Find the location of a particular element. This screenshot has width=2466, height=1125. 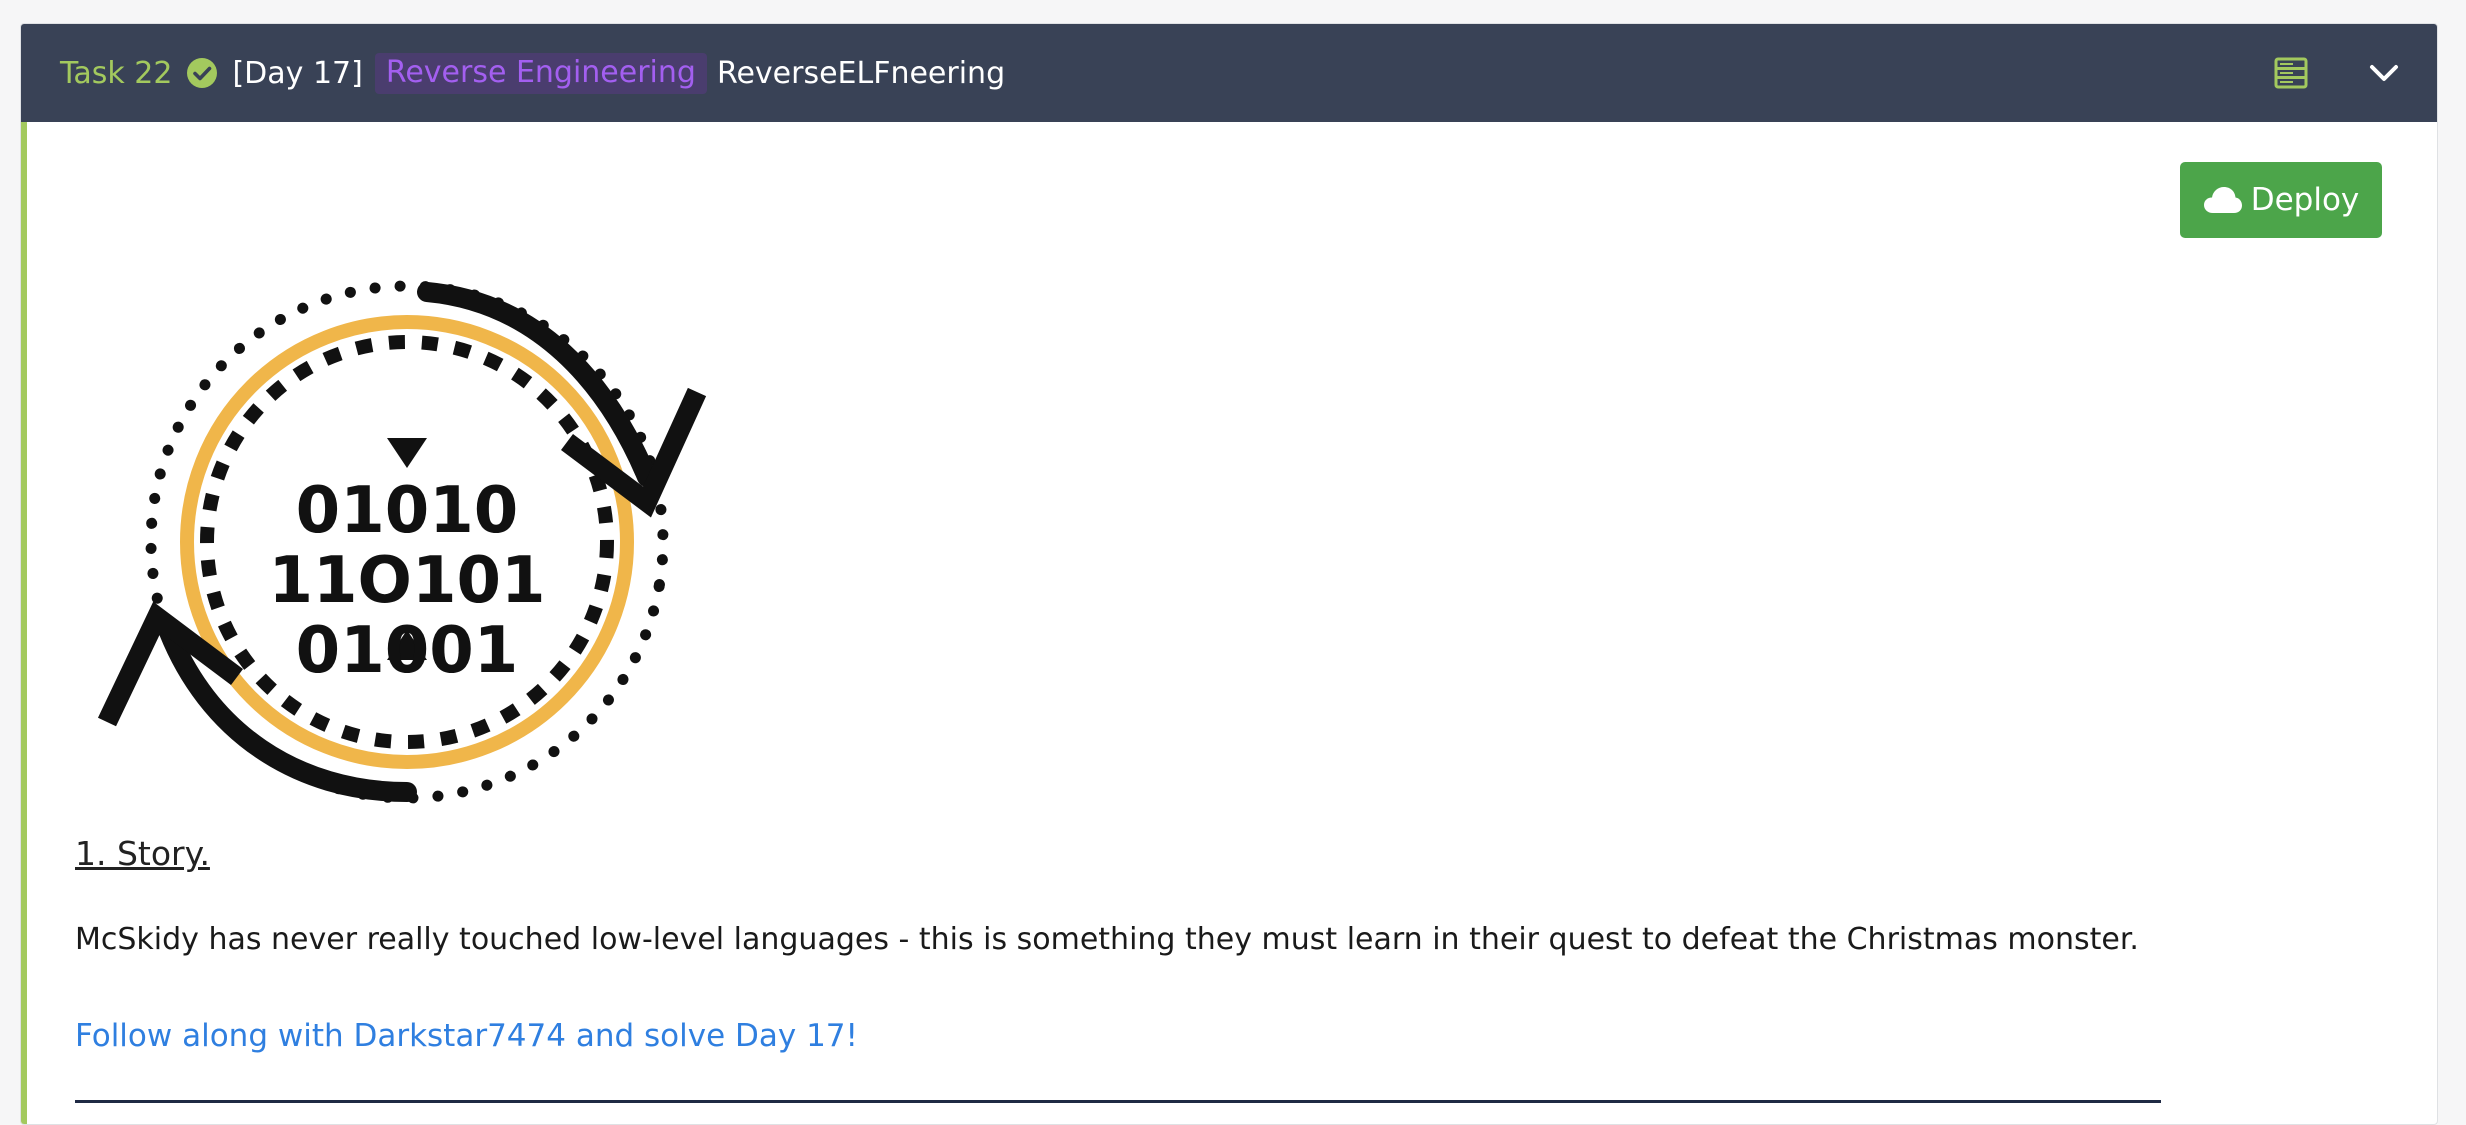

check-circle-icon is located at coordinates (202, 73).